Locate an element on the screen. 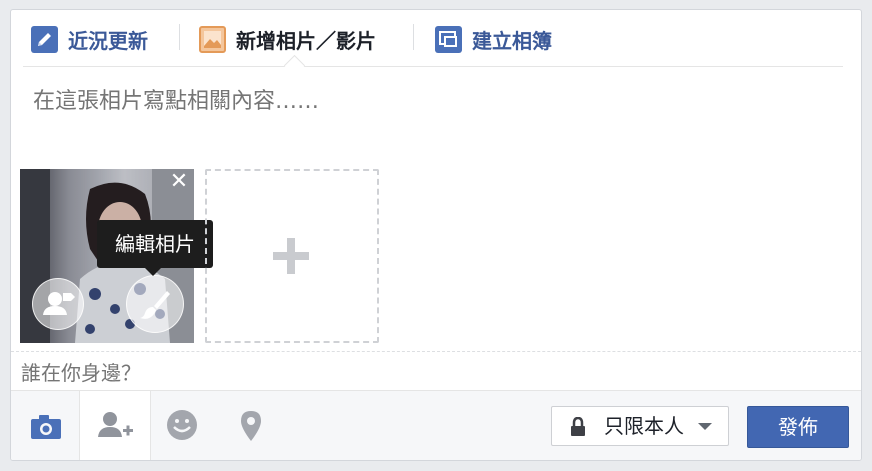  composer-tabs: 近況更新 新增相片／影片 建立相簿 is located at coordinates (436, 38).